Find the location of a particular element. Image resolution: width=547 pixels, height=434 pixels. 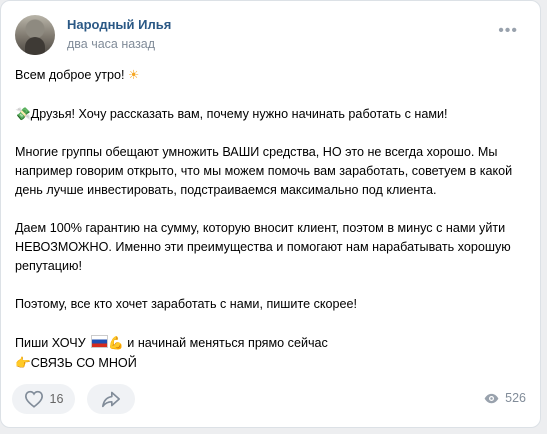

heart-icon is located at coordinates (33, 399).